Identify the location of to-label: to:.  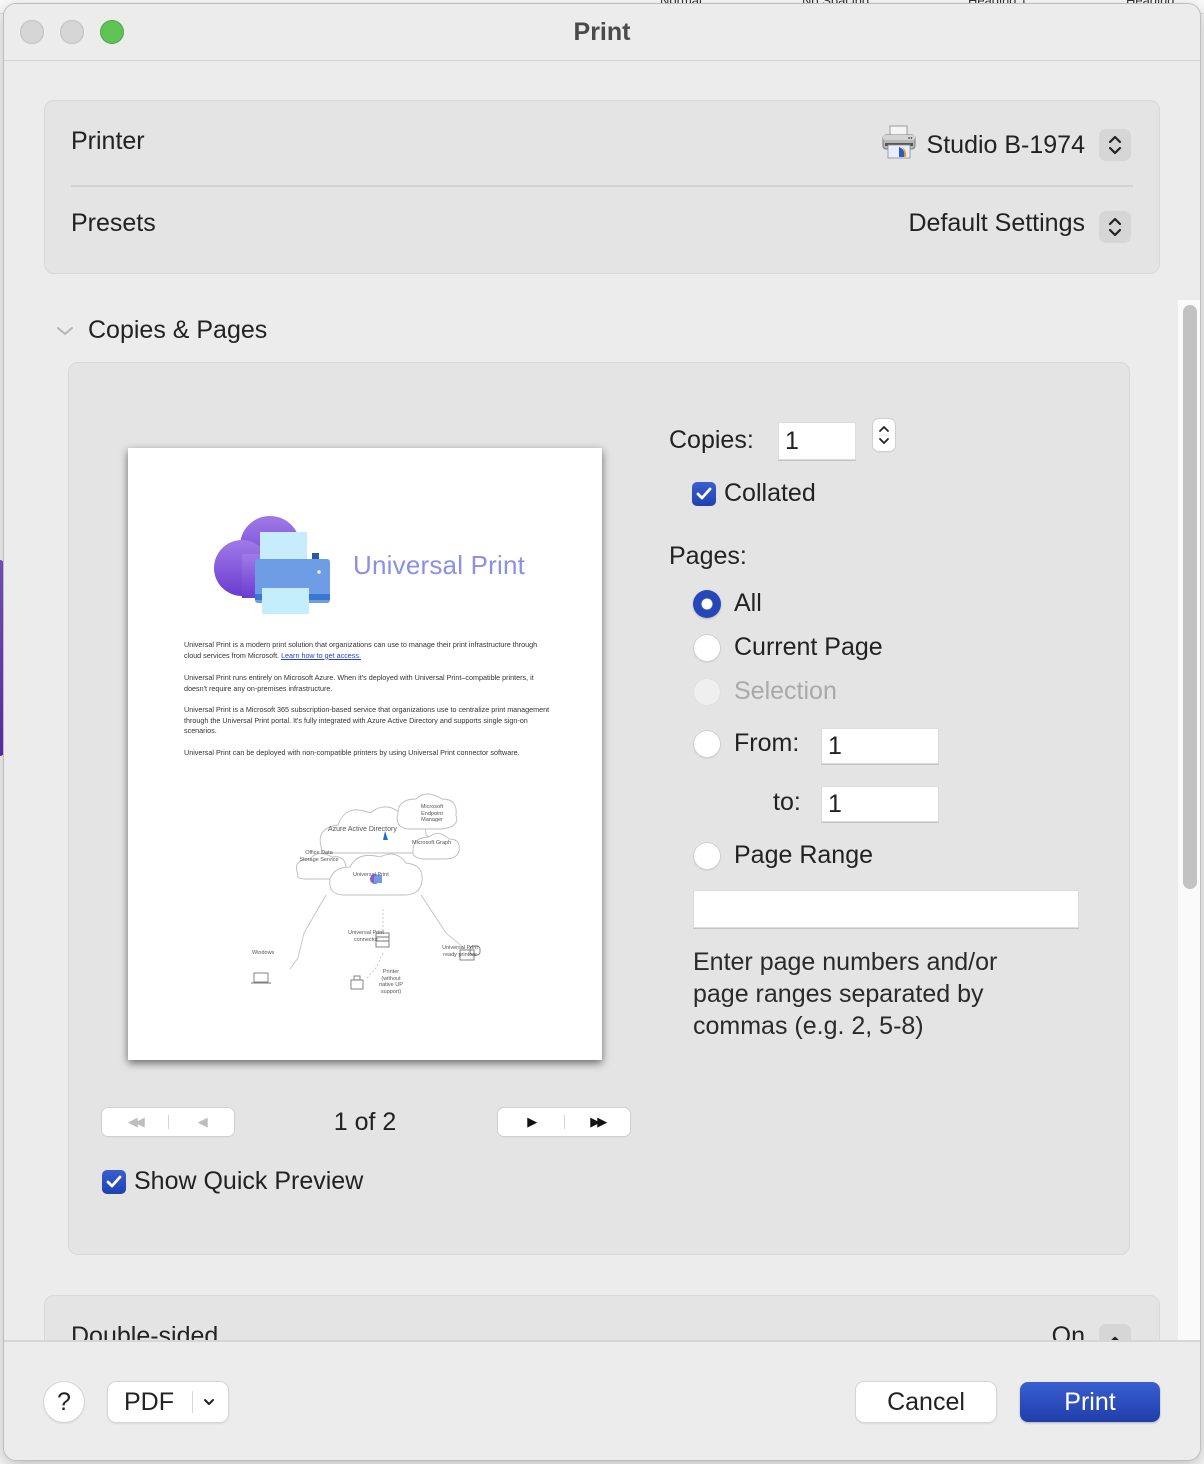
(787, 802).